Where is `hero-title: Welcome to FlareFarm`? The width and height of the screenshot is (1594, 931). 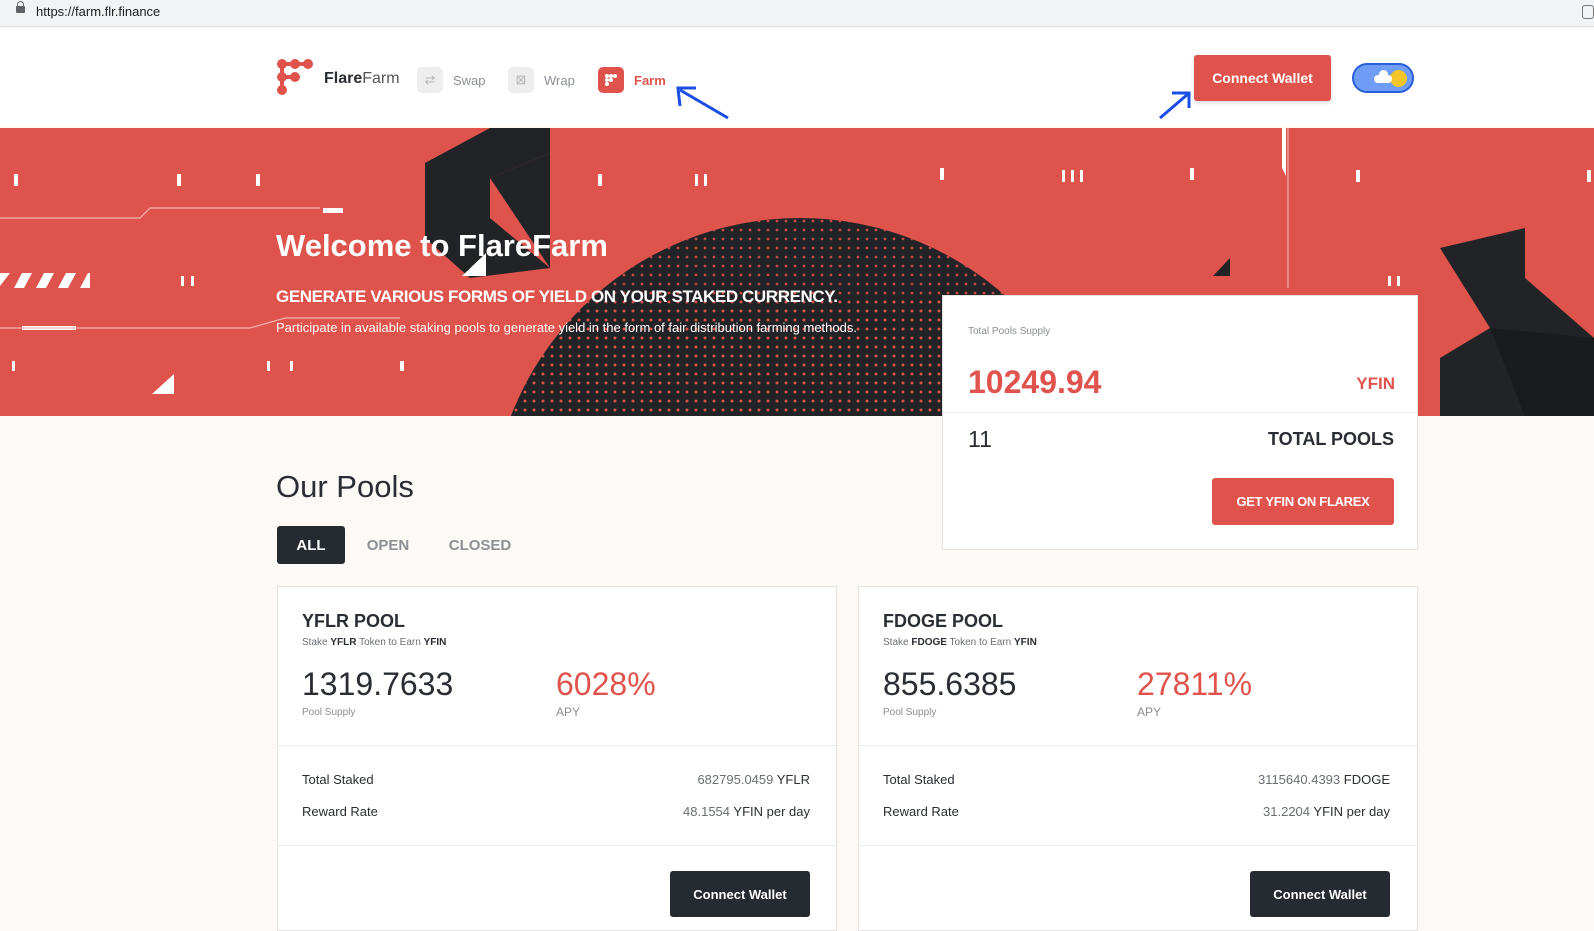
hero-title: Welcome to FlareFarm is located at coordinates (442, 245).